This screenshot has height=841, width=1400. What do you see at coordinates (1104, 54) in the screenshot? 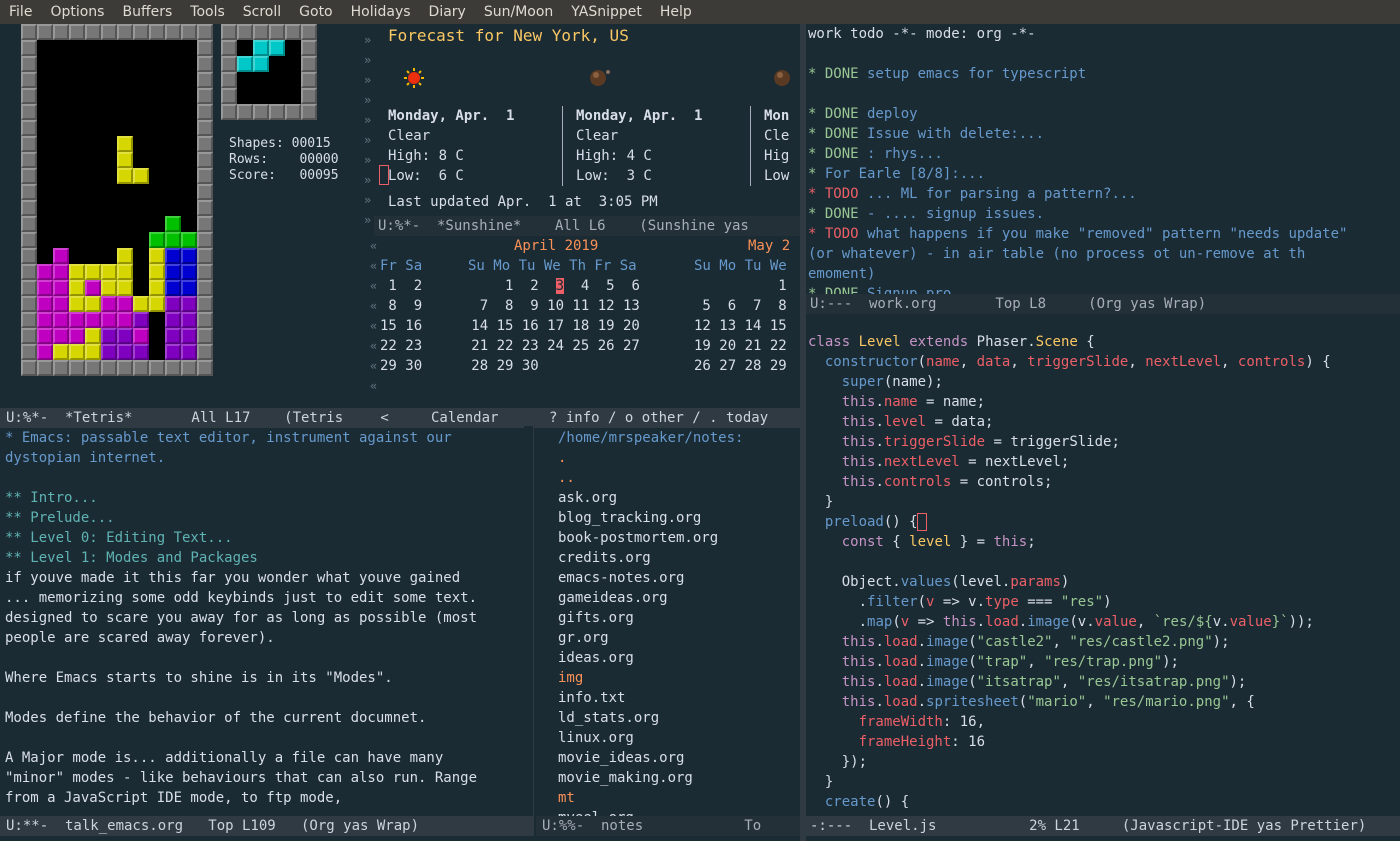
I see `org-line` at bounding box center [1104, 54].